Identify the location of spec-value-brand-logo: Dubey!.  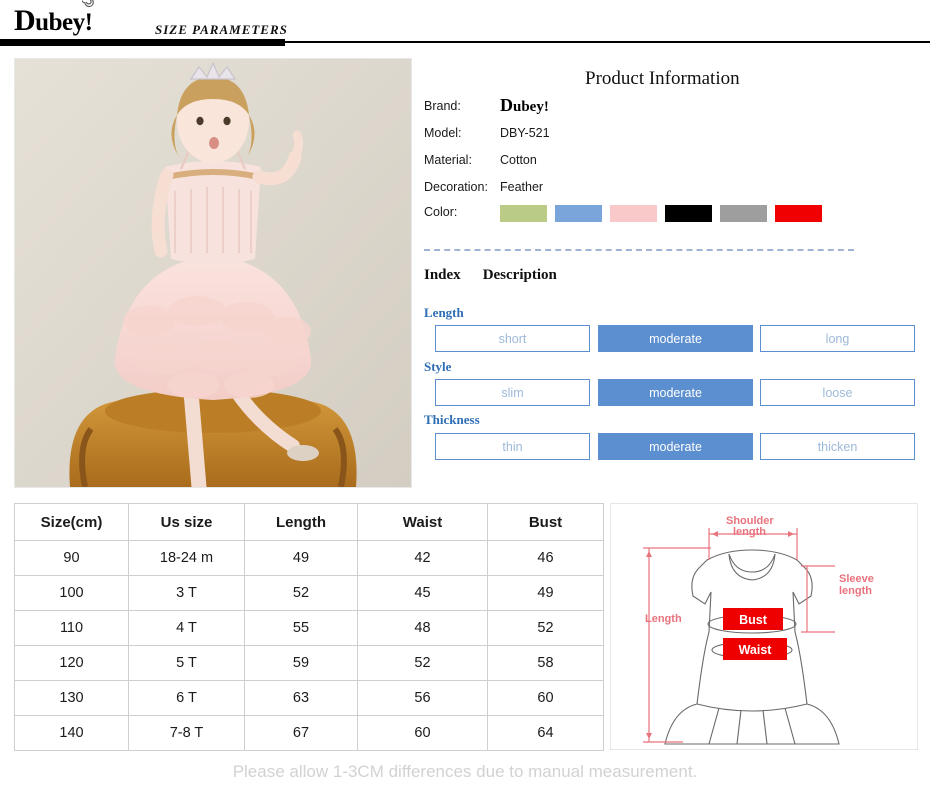
(524, 105).